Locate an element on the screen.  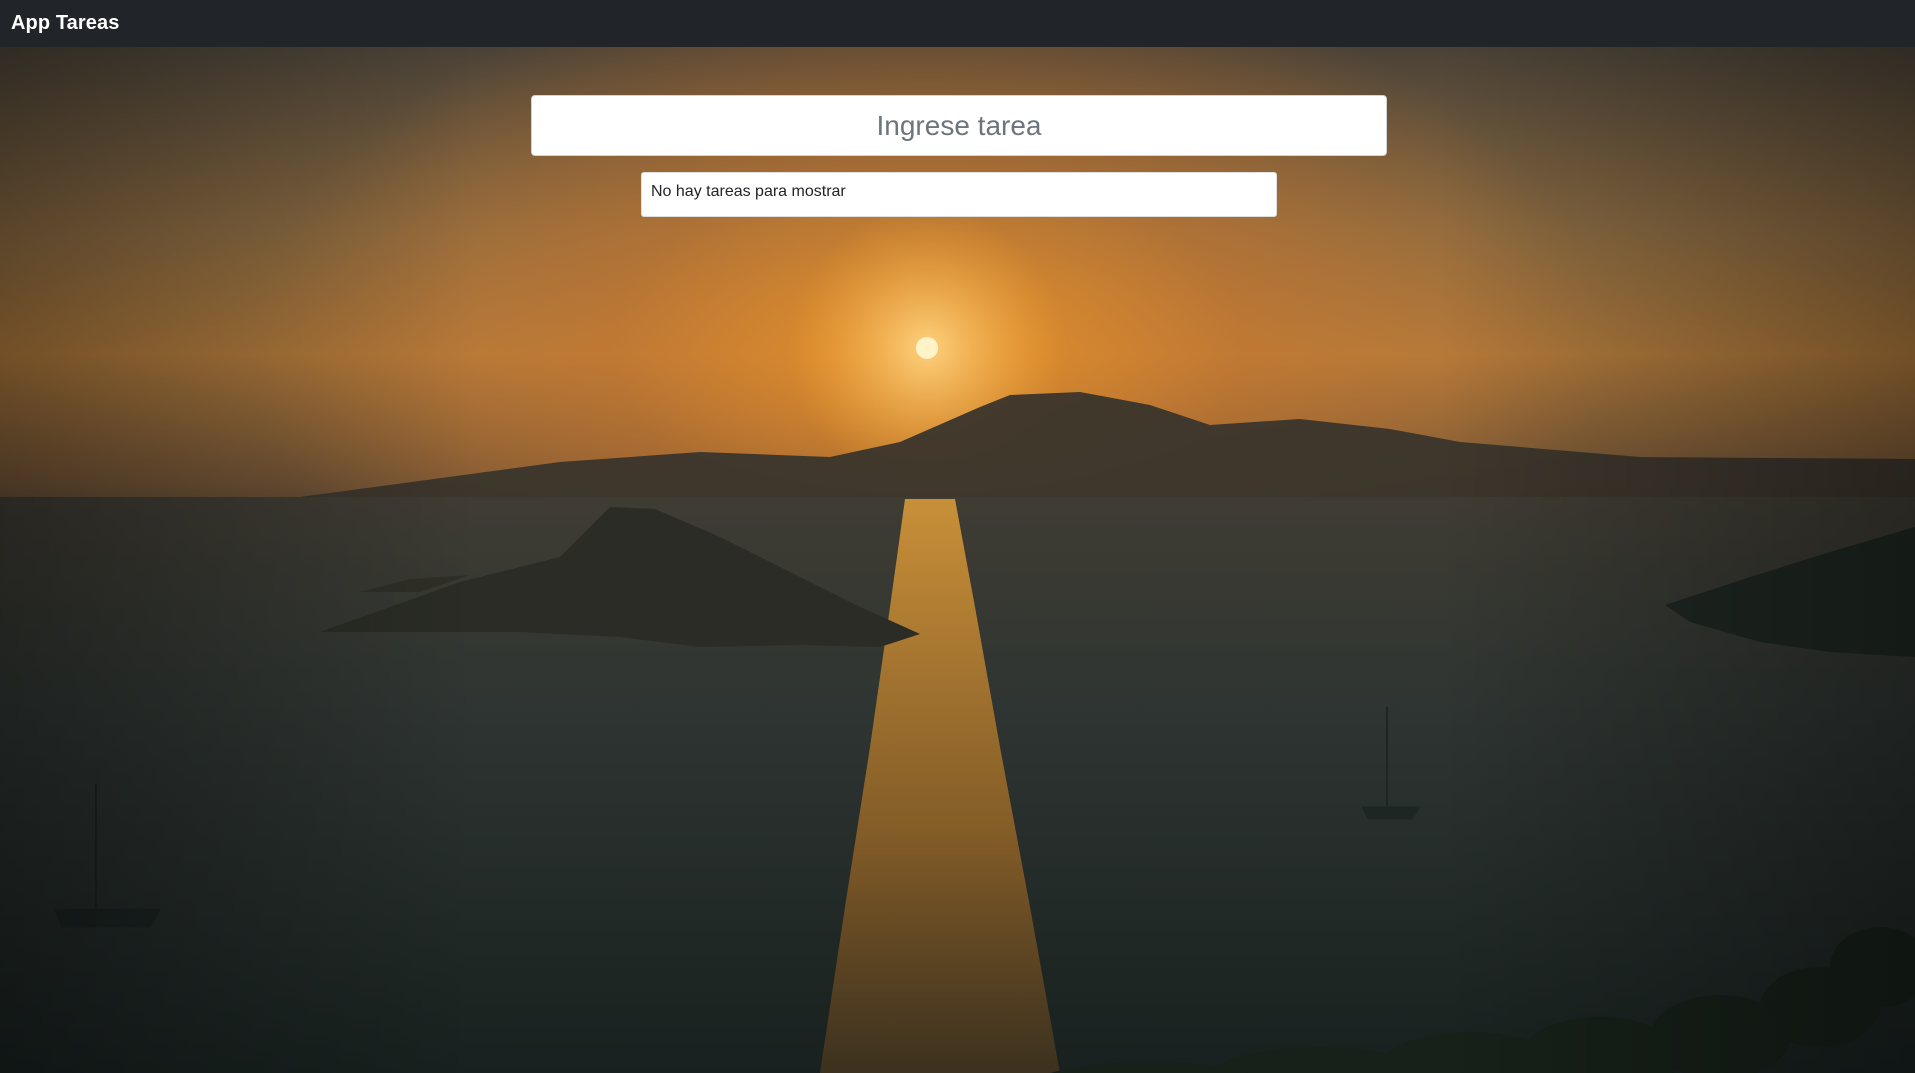
empty-tasks-message: No hay tareas para mostrar is located at coordinates (748, 191).